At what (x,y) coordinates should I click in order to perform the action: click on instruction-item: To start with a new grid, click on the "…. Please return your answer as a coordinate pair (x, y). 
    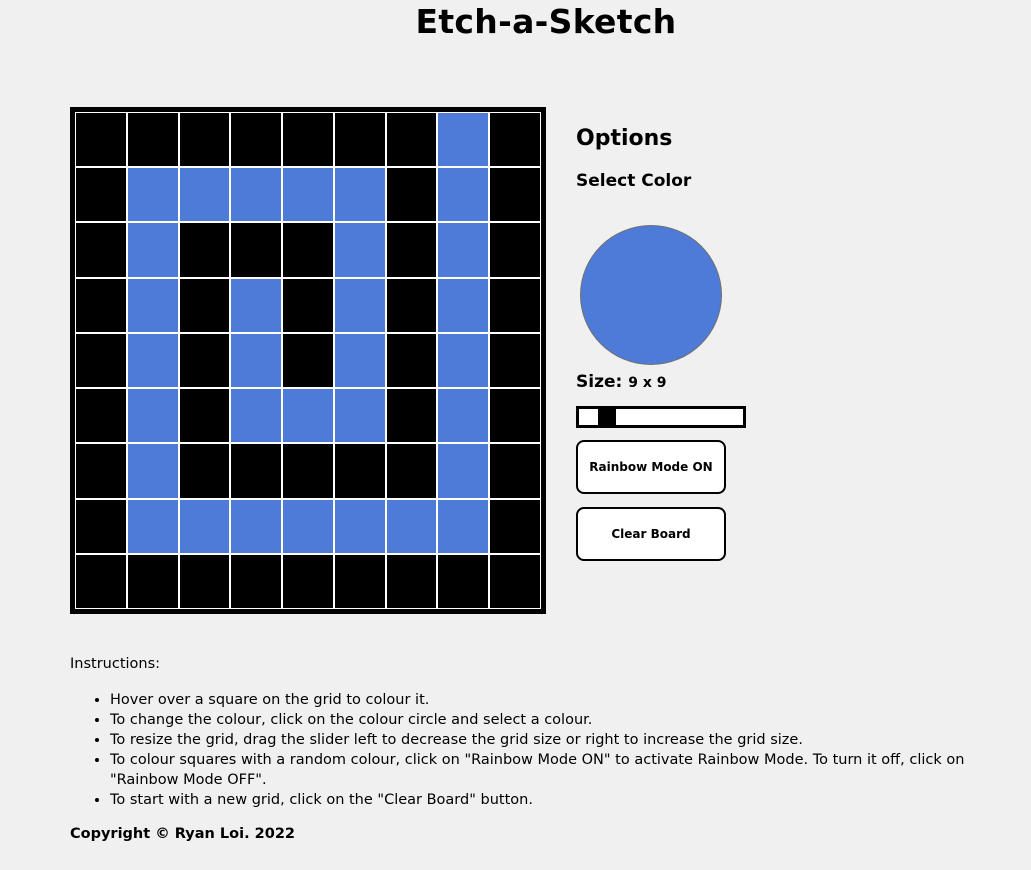
    Looking at the image, I should click on (562, 800).